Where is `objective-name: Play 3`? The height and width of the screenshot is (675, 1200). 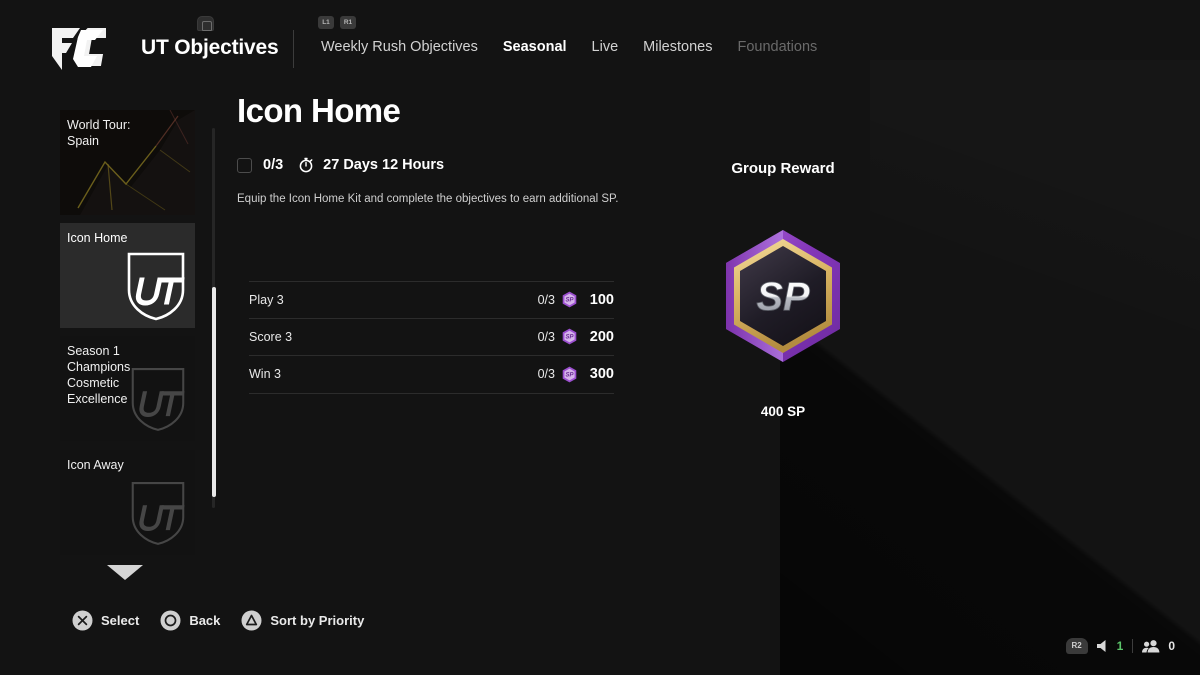
objective-name: Play 3 is located at coordinates (266, 299).